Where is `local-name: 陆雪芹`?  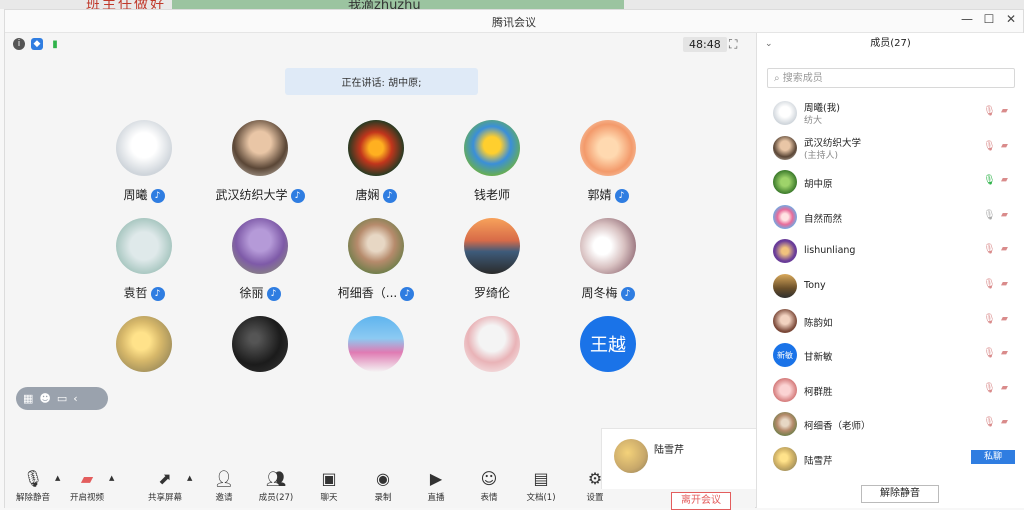 local-name: 陆雪芹 is located at coordinates (669, 450).